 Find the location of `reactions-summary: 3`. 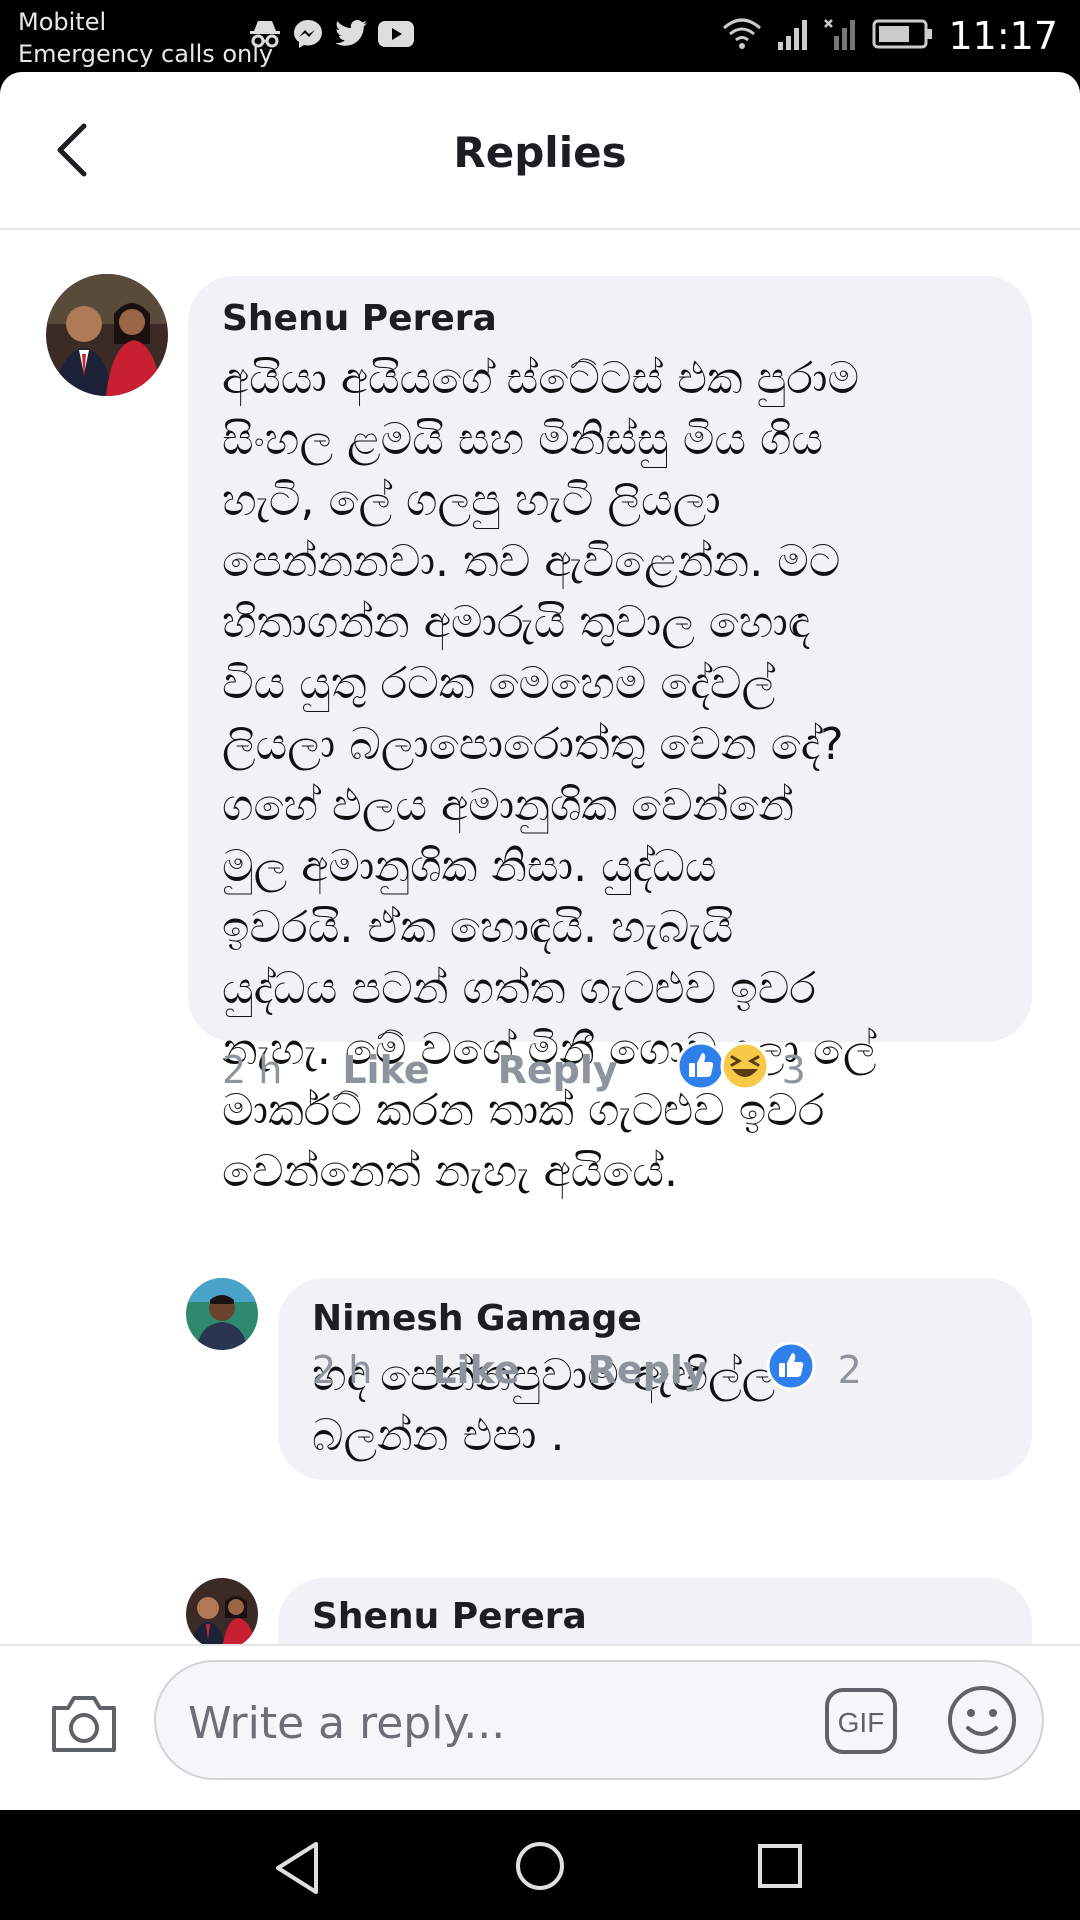

reactions-summary: 3 is located at coordinates (741, 1070).